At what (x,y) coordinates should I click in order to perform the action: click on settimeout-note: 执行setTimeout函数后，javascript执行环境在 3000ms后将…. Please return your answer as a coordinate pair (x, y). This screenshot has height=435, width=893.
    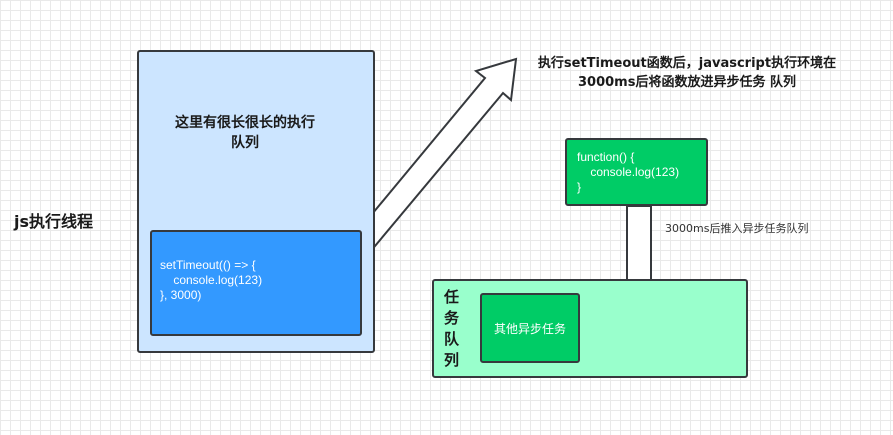
    Looking at the image, I should click on (687, 73).